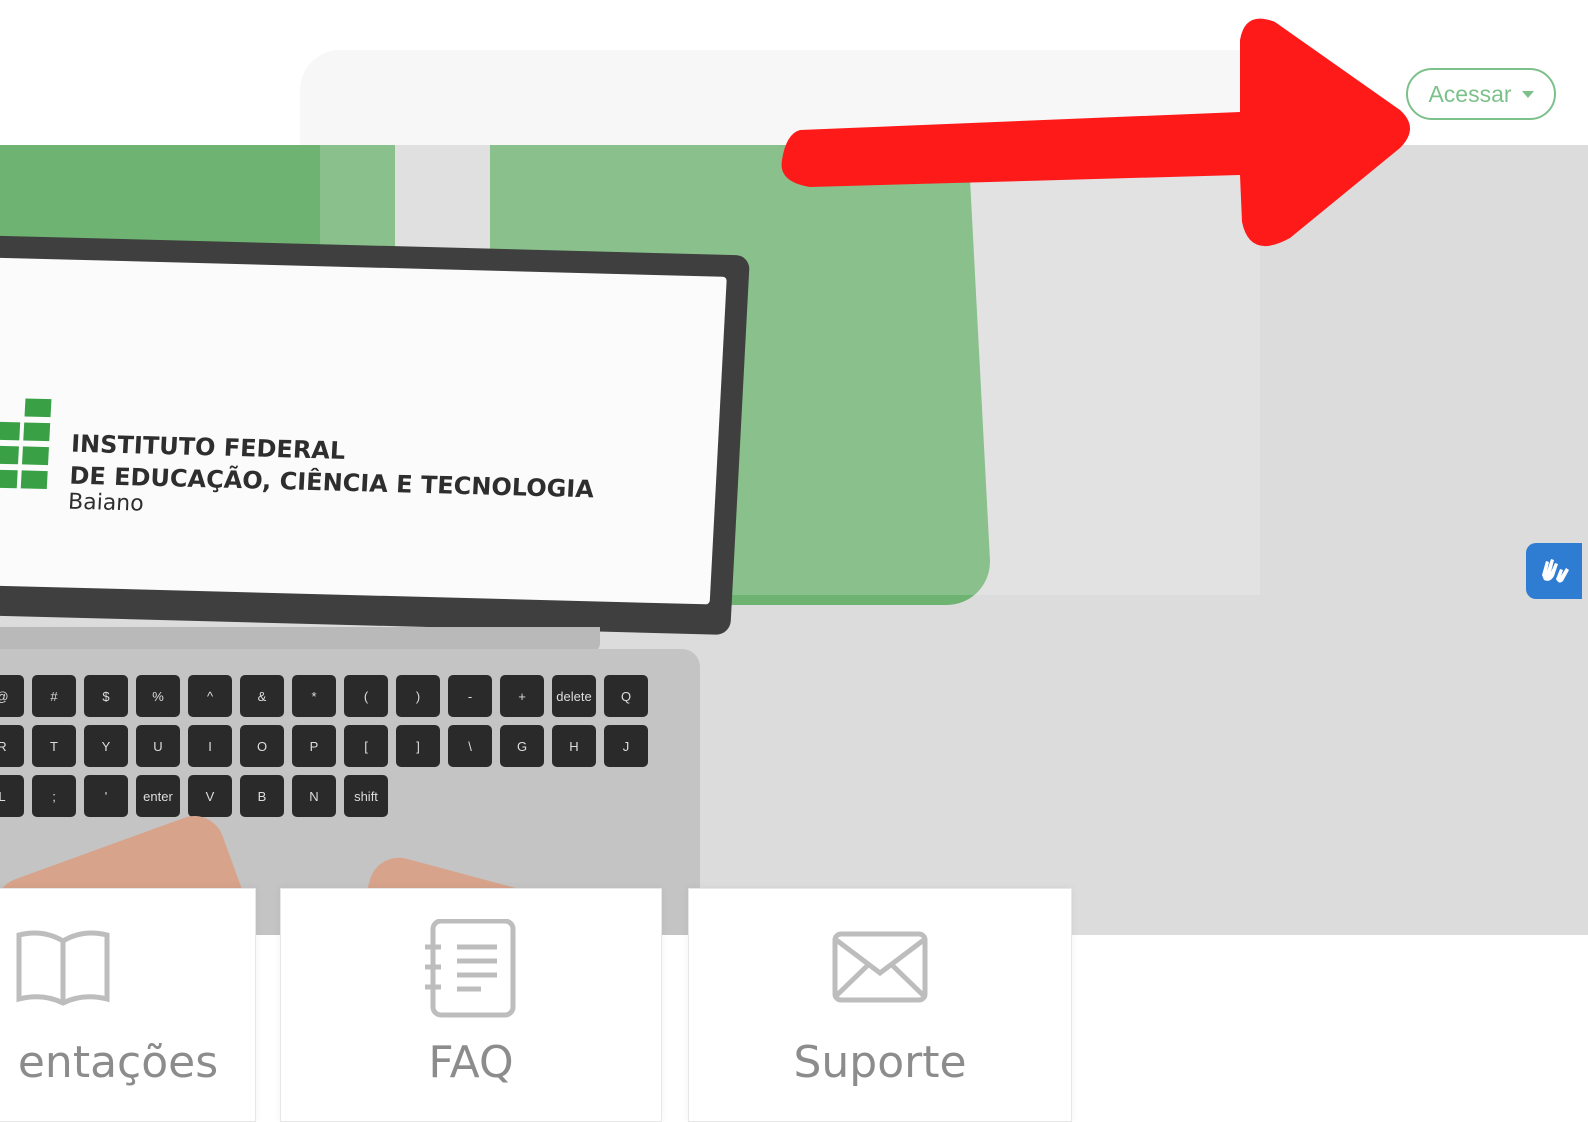 The image size is (1588, 1122). Describe the element at coordinates (470, 696) in the screenshot. I see `keyboard-key: -` at that location.